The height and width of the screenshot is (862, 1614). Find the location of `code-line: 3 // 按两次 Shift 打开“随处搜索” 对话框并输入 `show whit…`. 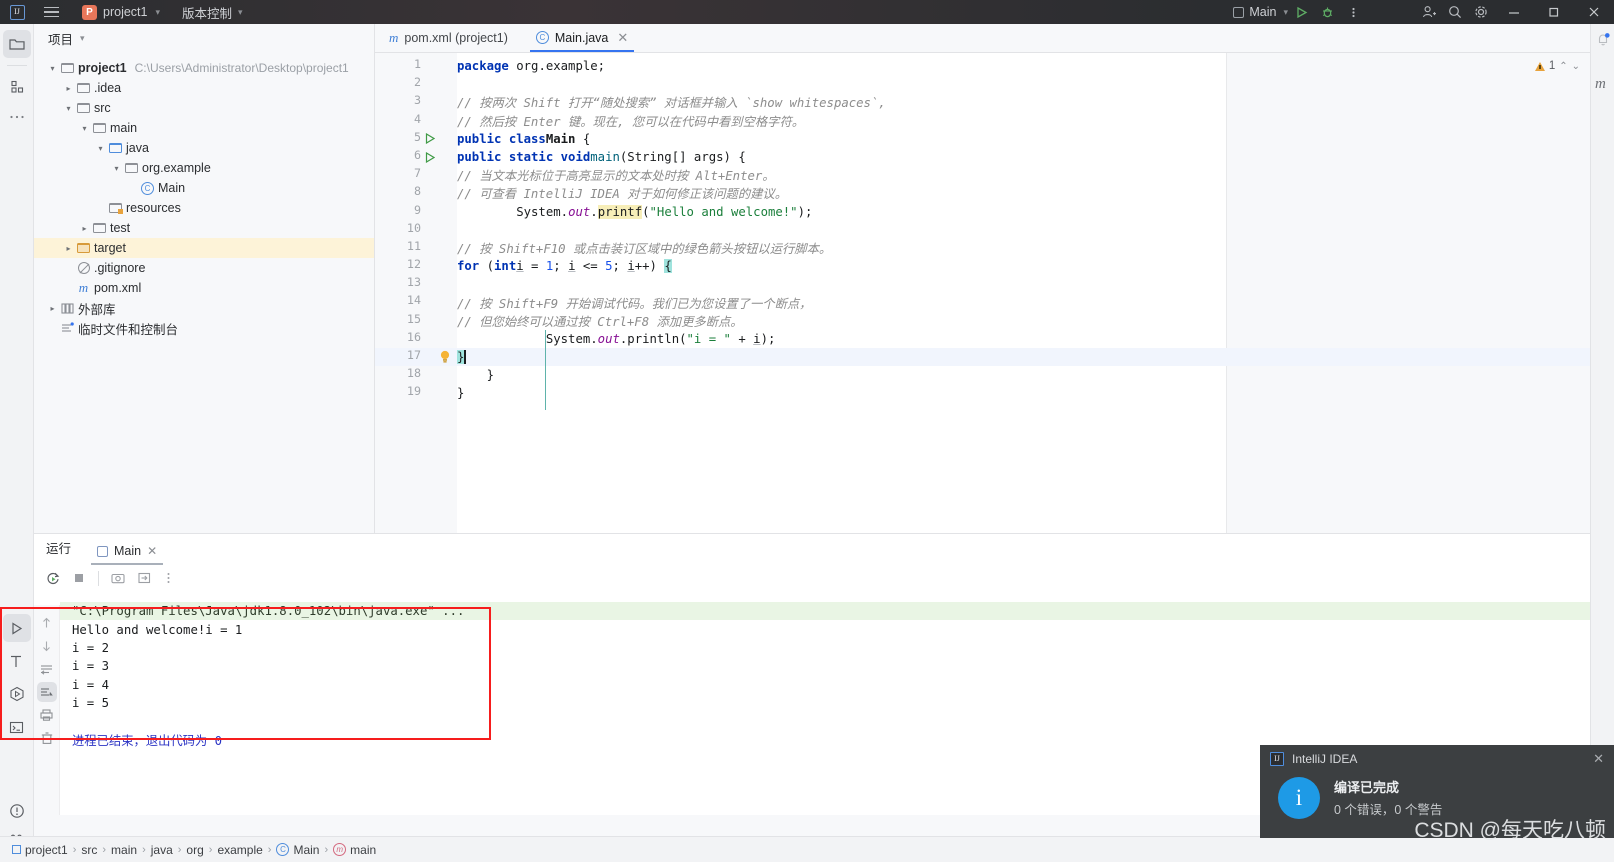

code-line: 3 // 按两次 Shift 打开“随处搜索” 对话框并输入 `show whit… is located at coordinates (994, 102).